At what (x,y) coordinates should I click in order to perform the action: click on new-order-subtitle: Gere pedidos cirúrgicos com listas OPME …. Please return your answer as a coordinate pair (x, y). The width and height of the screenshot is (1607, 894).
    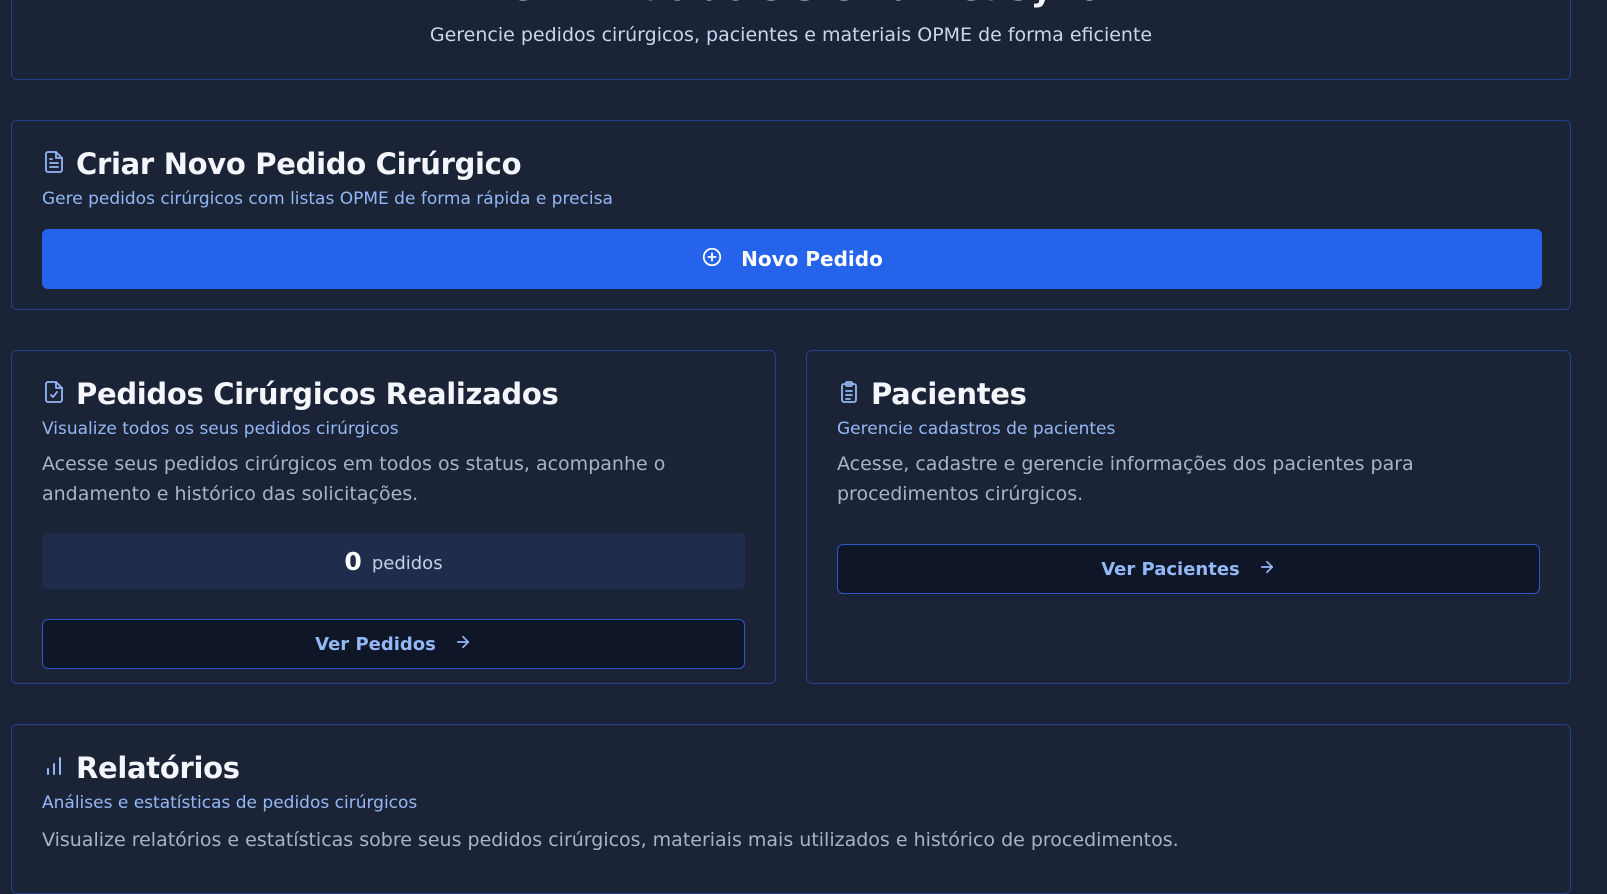
    Looking at the image, I should click on (327, 199).